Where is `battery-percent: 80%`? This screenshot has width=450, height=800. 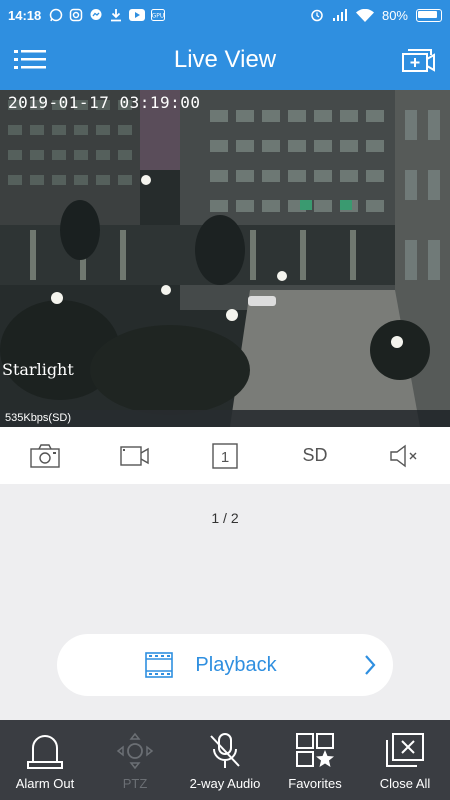
battery-percent: 80% is located at coordinates (394, 15).